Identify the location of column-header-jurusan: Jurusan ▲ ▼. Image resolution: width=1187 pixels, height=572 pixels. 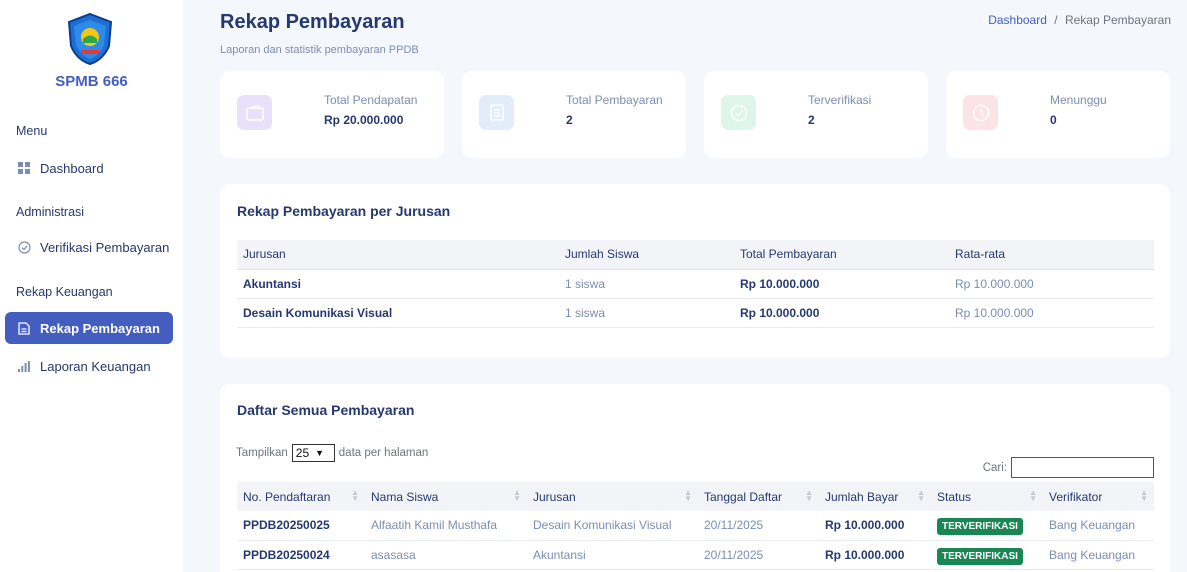
(612, 496).